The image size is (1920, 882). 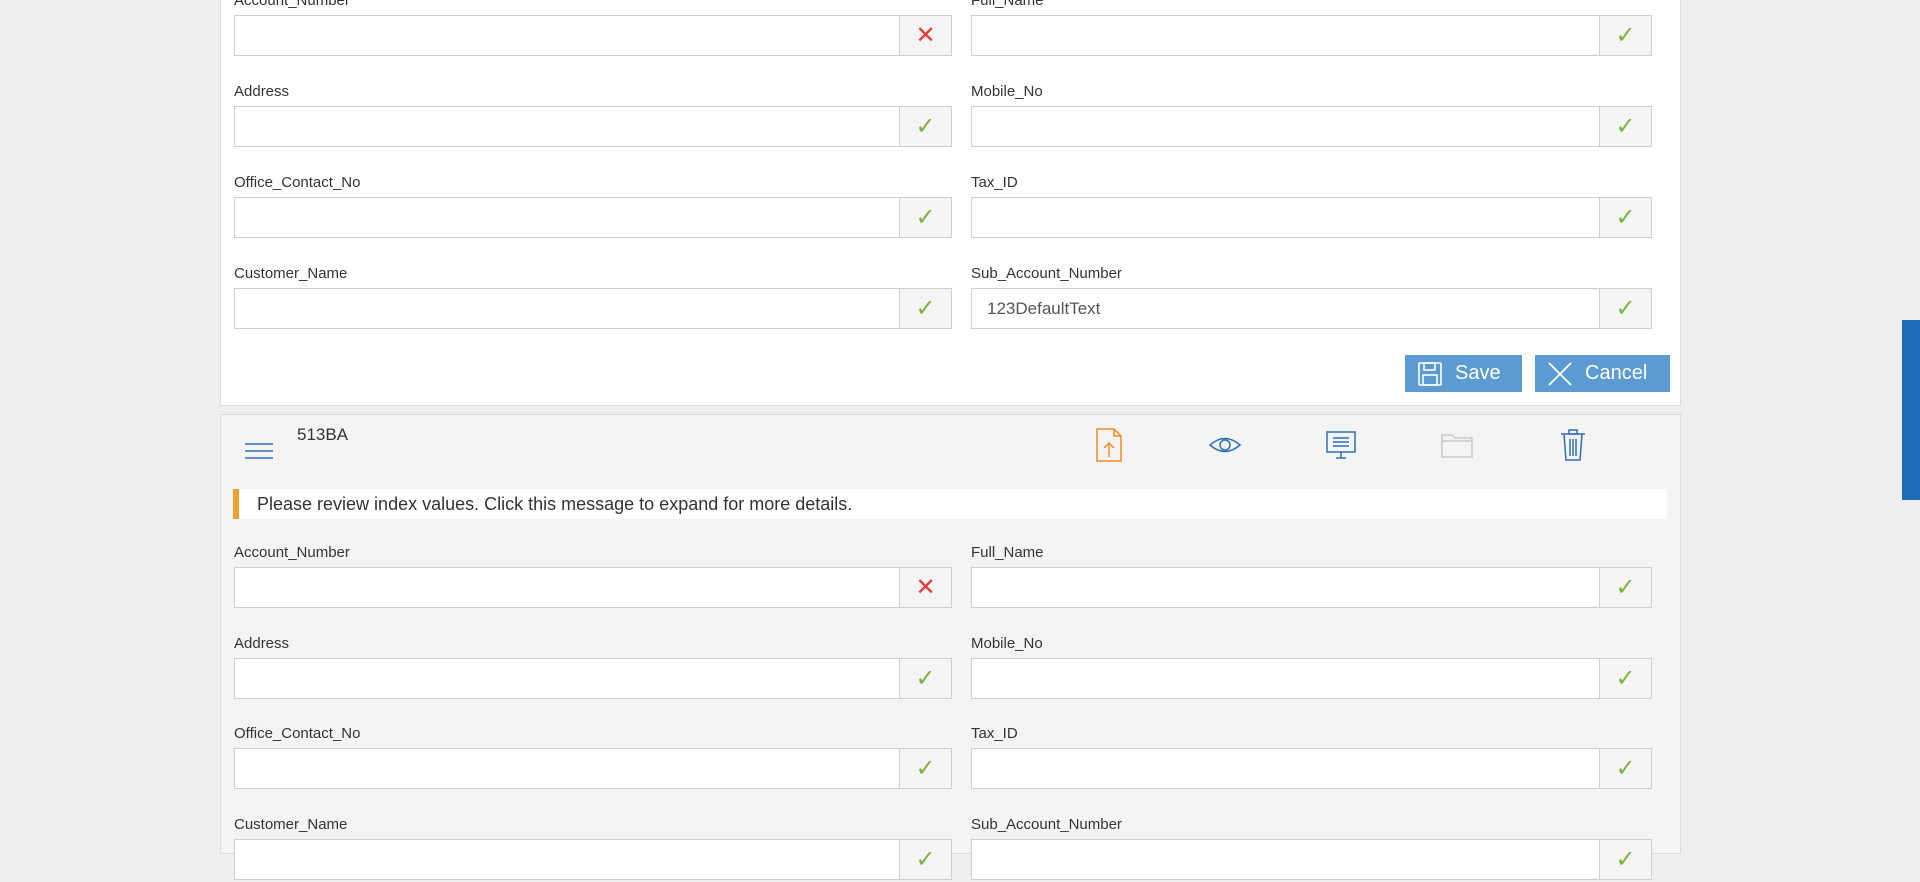 I want to click on monitor-icon, so click(x=1341, y=445).